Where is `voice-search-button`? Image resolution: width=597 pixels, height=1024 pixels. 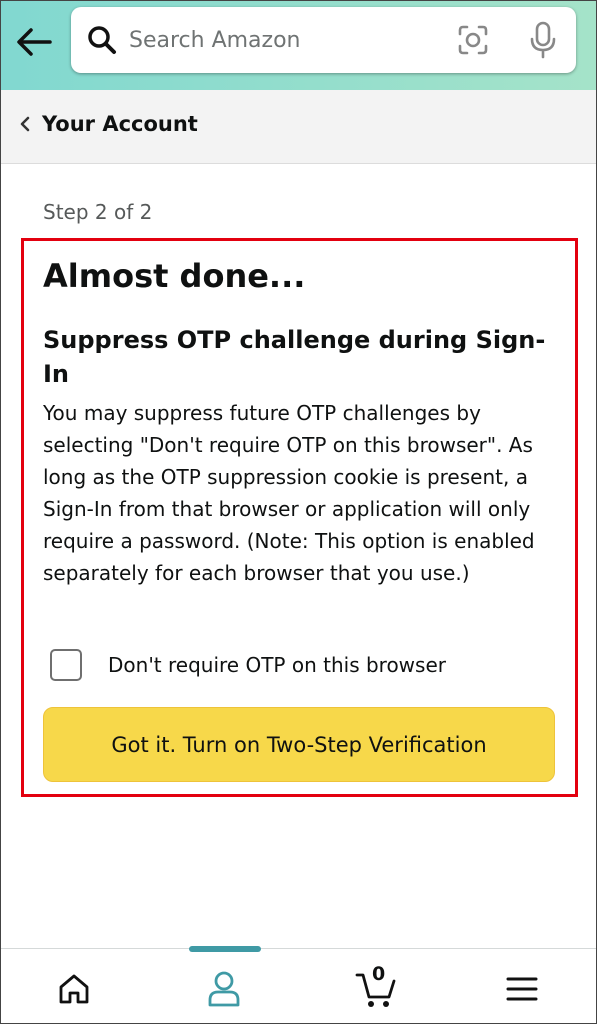 voice-search-button is located at coordinates (543, 40).